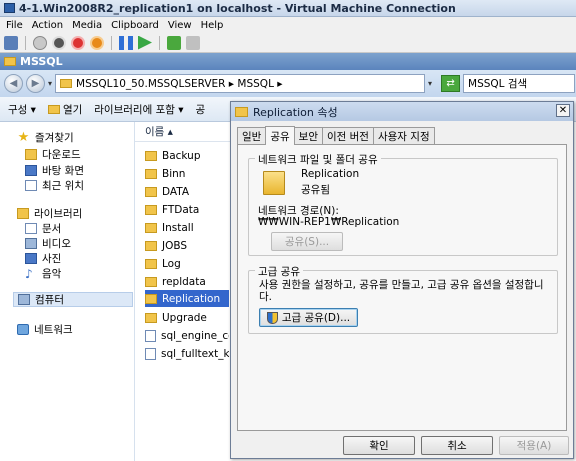  I want to click on tab-sharing: 공유, so click(280, 135).